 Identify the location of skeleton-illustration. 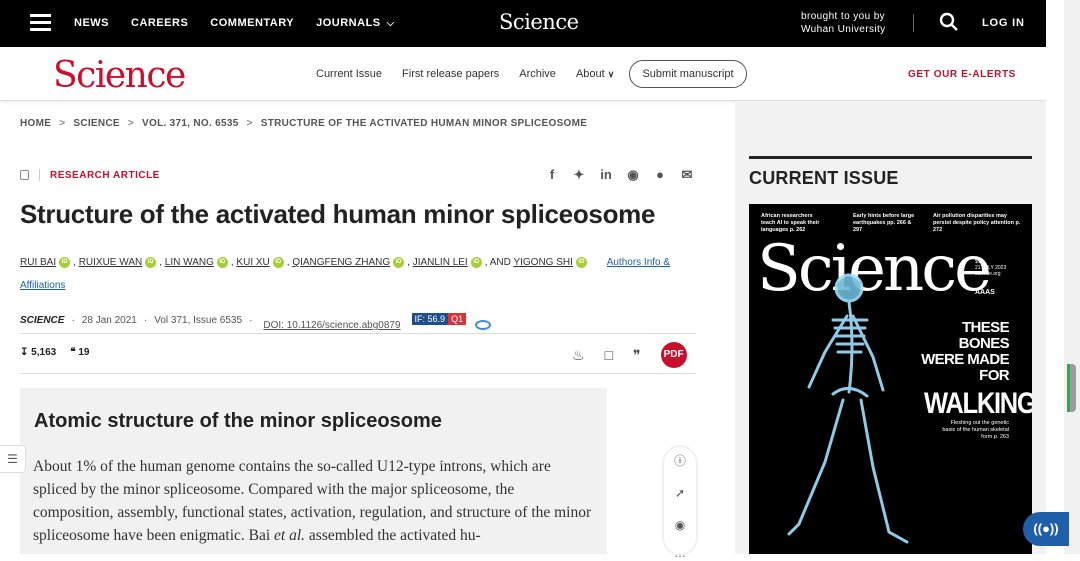
(848, 408).